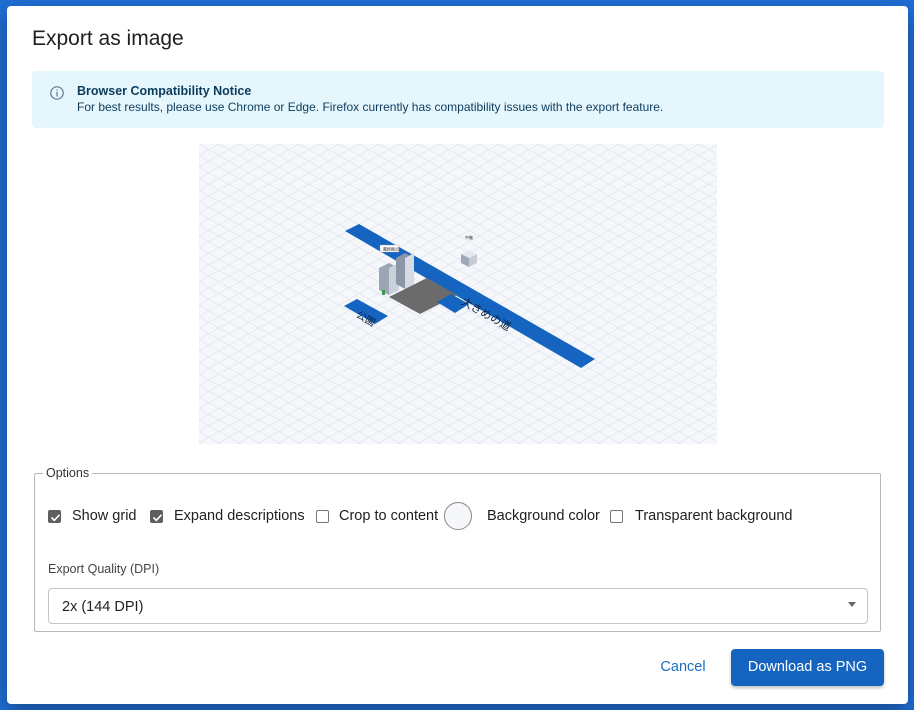 The image size is (914, 710). What do you see at coordinates (852, 604) in the screenshot?
I see `chevron-down-icon` at bounding box center [852, 604].